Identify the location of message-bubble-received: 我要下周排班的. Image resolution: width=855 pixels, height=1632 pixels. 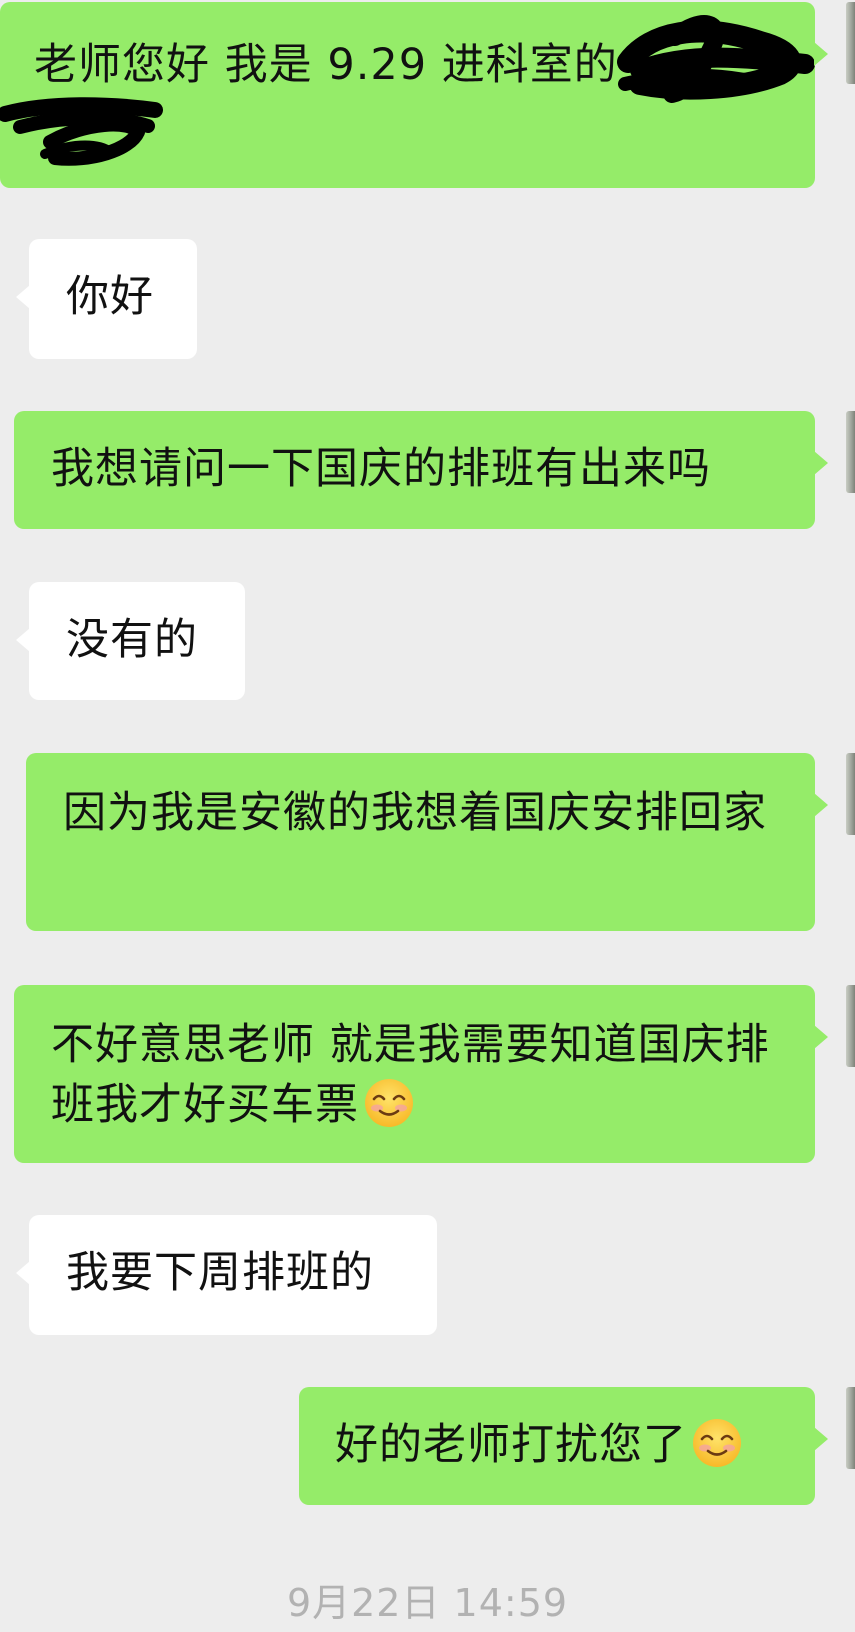
(226, 1275).